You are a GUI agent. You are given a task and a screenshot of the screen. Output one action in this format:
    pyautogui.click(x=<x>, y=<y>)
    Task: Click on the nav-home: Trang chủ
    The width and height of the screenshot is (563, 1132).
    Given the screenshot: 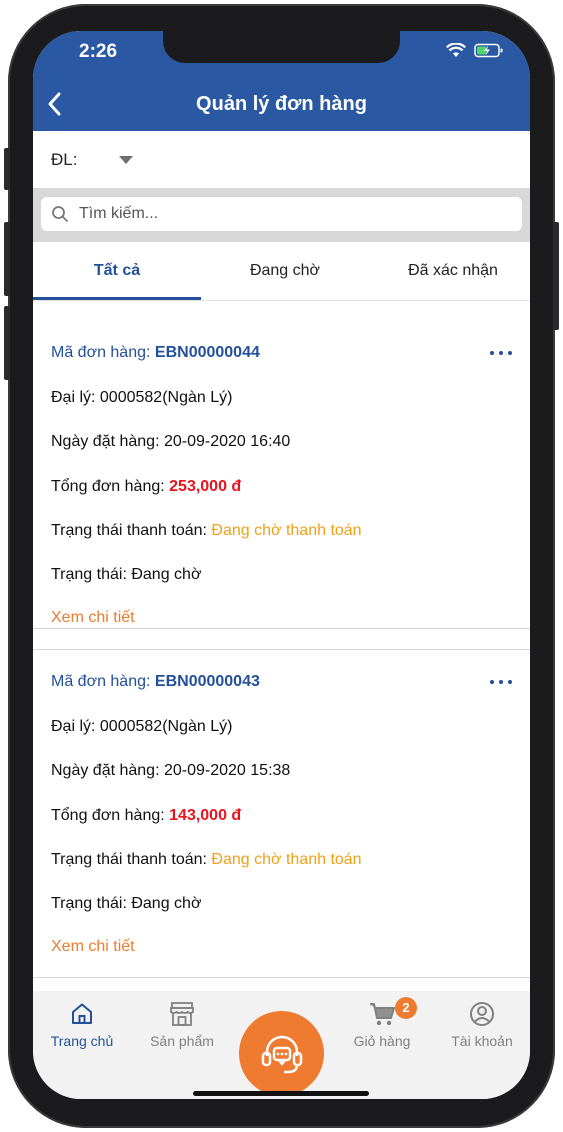 What is the action you would take?
    pyautogui.click(x=82, y=1025)
    